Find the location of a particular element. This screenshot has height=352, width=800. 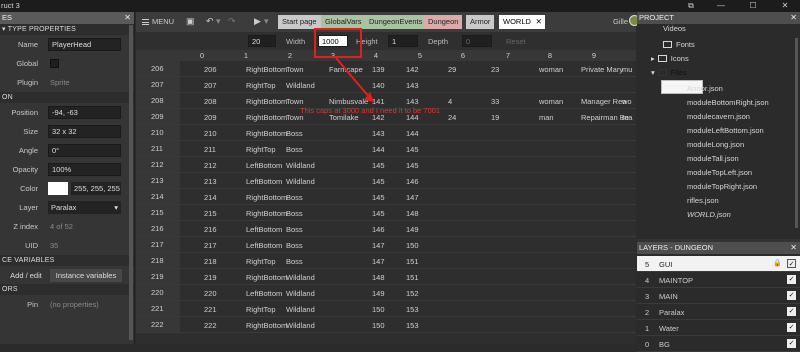

undo-dropdown-icon: ▾ is located at coordinates (218, 21).